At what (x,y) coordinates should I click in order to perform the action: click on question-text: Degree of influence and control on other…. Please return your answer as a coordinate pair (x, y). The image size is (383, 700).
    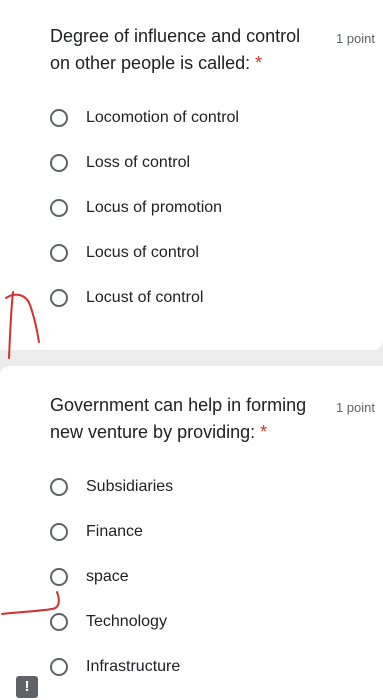
    Looking at the image, I should click on (175, 49).